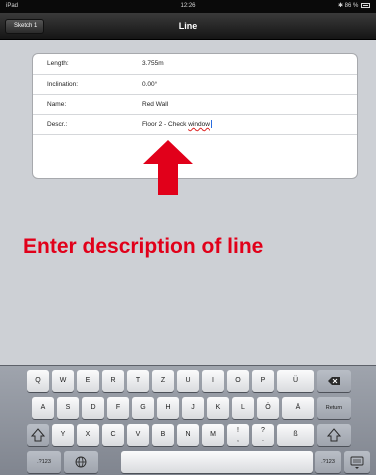 The image size is (376, 475). Describe the element at coordinates (168, 167) in the screenshot. I see `up-arrow-annotation` at that location.